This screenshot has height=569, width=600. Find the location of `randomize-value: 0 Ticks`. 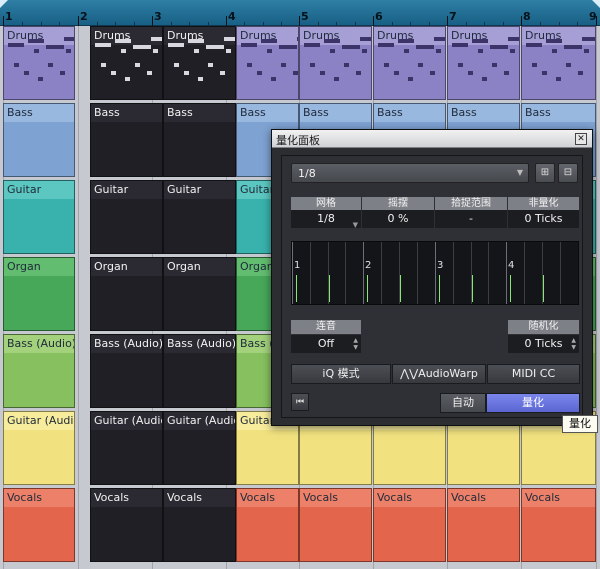

randomize-value: 0 Ticks is located at coordinates (543, 343).